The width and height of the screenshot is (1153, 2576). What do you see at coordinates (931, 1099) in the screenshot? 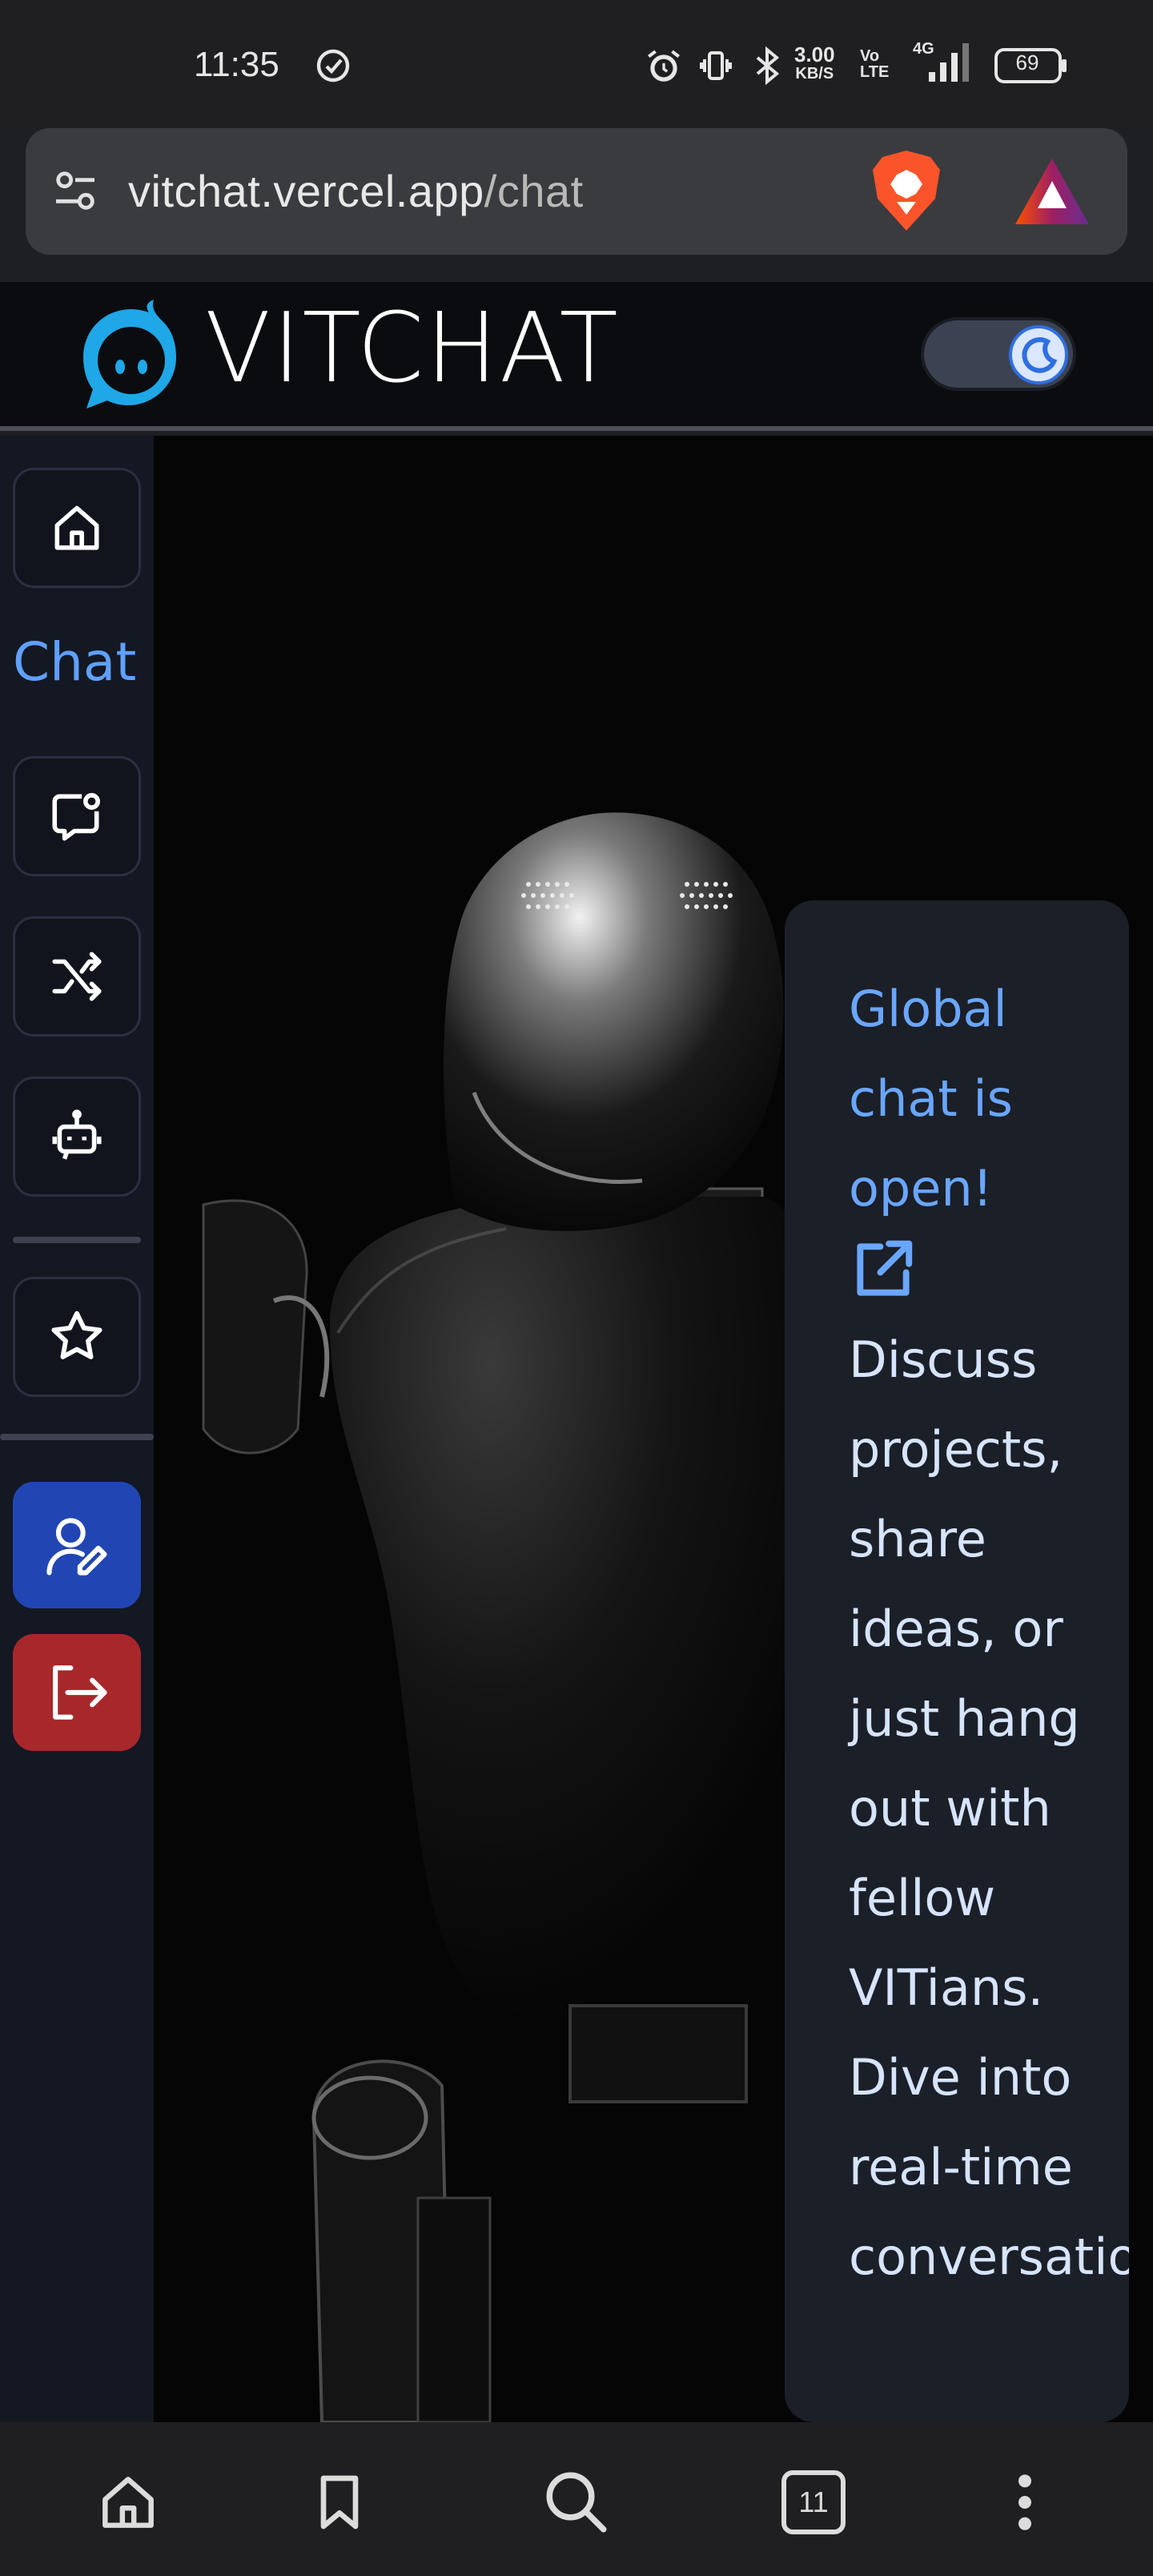
I see `notice-title: Global chat is open!` at bounding box center [931, 1099].